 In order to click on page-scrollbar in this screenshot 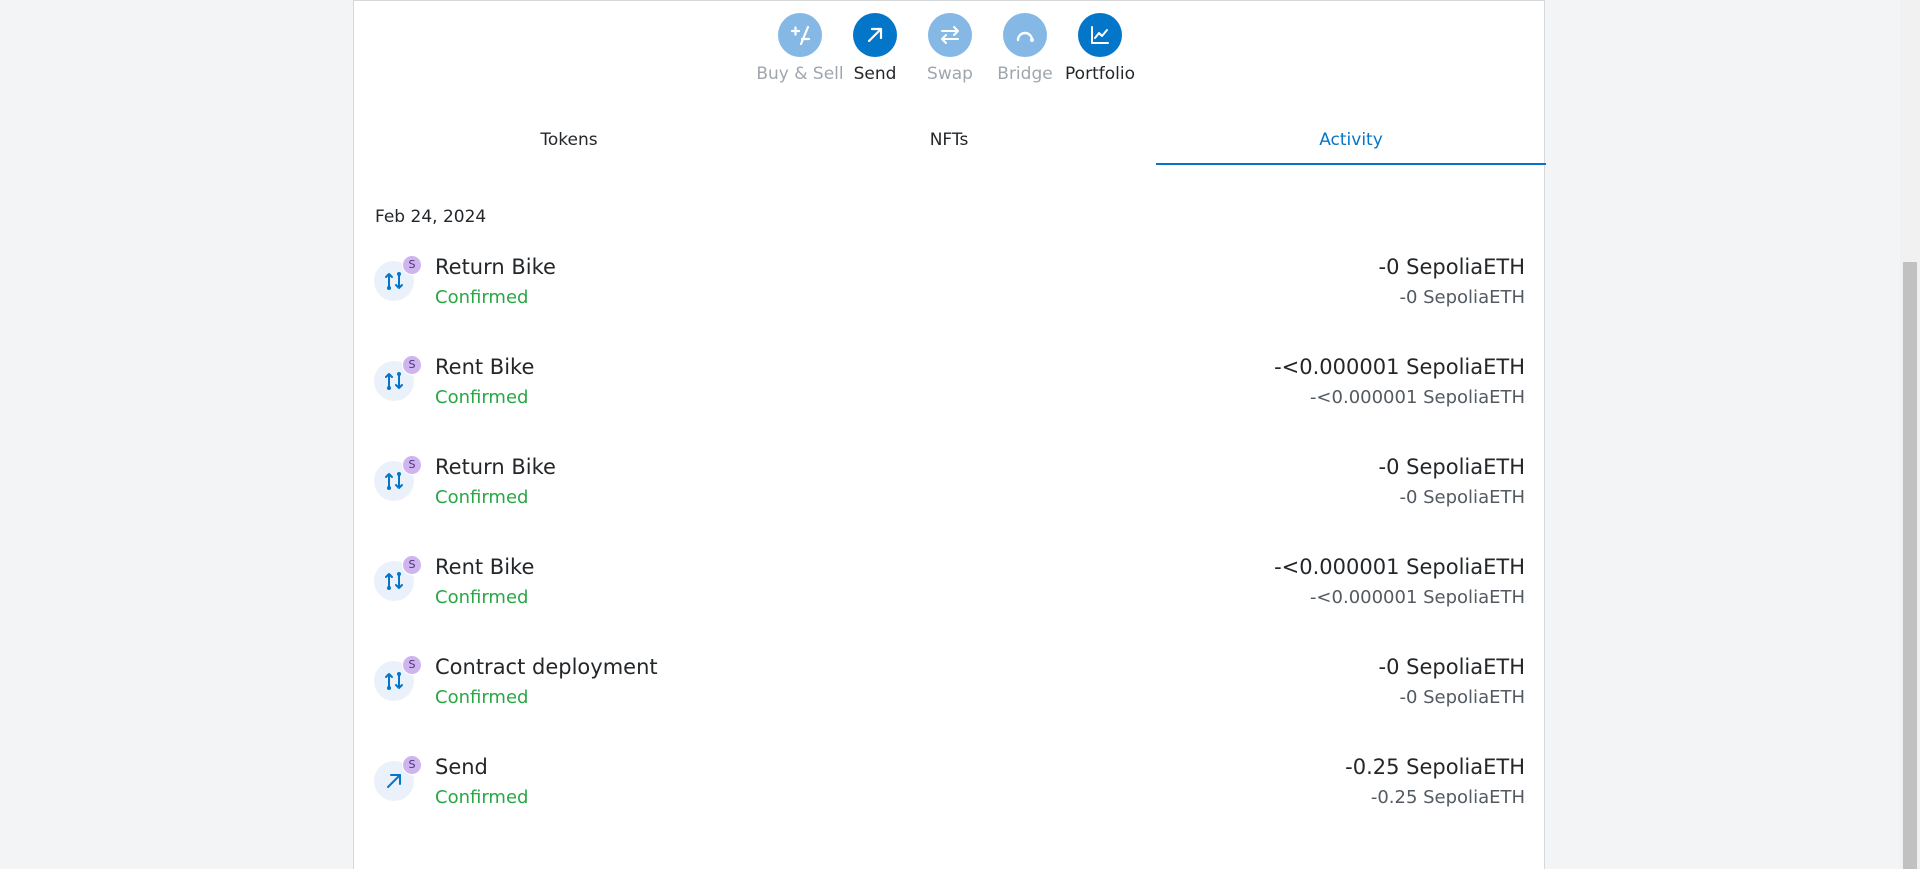, I will do `click(1910, 434)`.